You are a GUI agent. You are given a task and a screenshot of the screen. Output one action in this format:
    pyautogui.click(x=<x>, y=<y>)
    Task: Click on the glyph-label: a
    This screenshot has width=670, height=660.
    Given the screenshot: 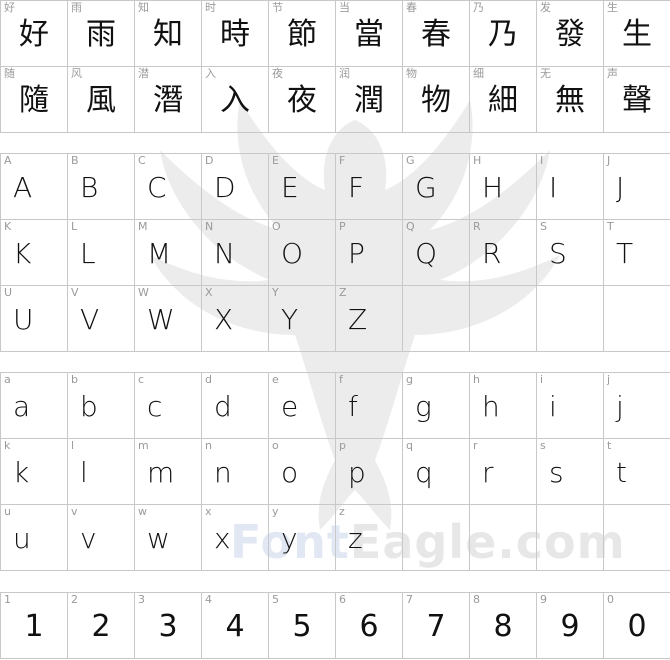 What is the action you would take?
    pyautogui.click(x=7, y=379)
    